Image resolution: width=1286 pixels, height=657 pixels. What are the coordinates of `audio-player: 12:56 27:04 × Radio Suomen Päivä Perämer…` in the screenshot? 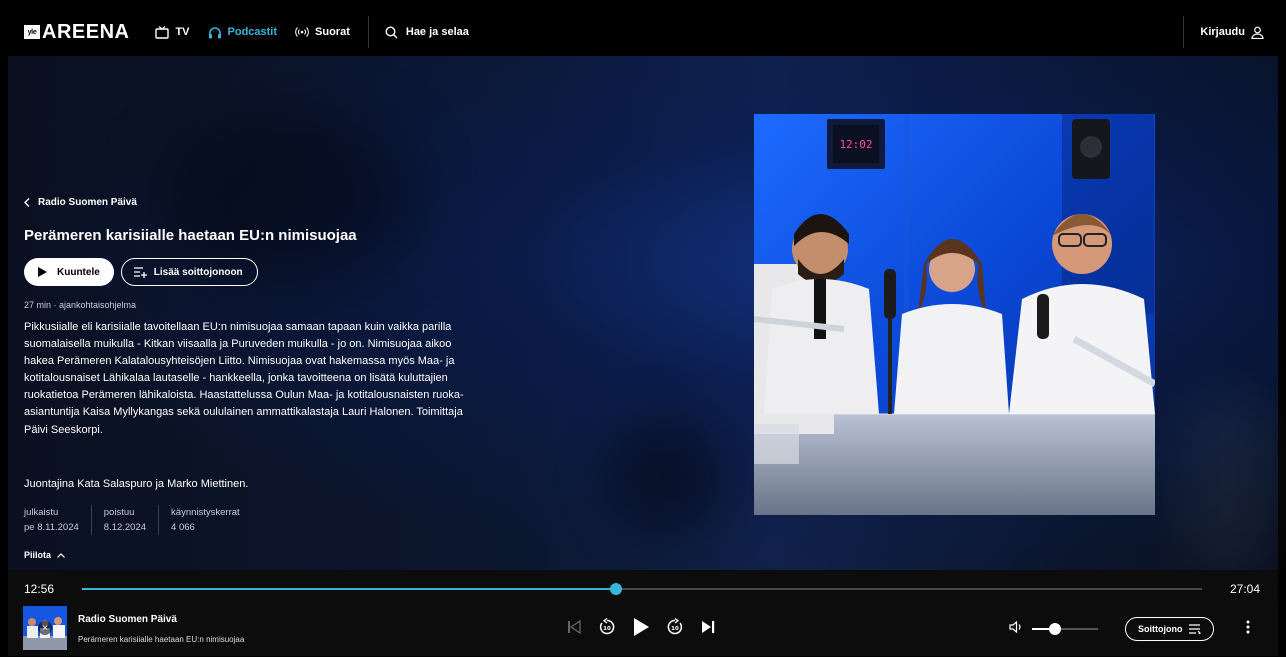 It's located at (643, 613).